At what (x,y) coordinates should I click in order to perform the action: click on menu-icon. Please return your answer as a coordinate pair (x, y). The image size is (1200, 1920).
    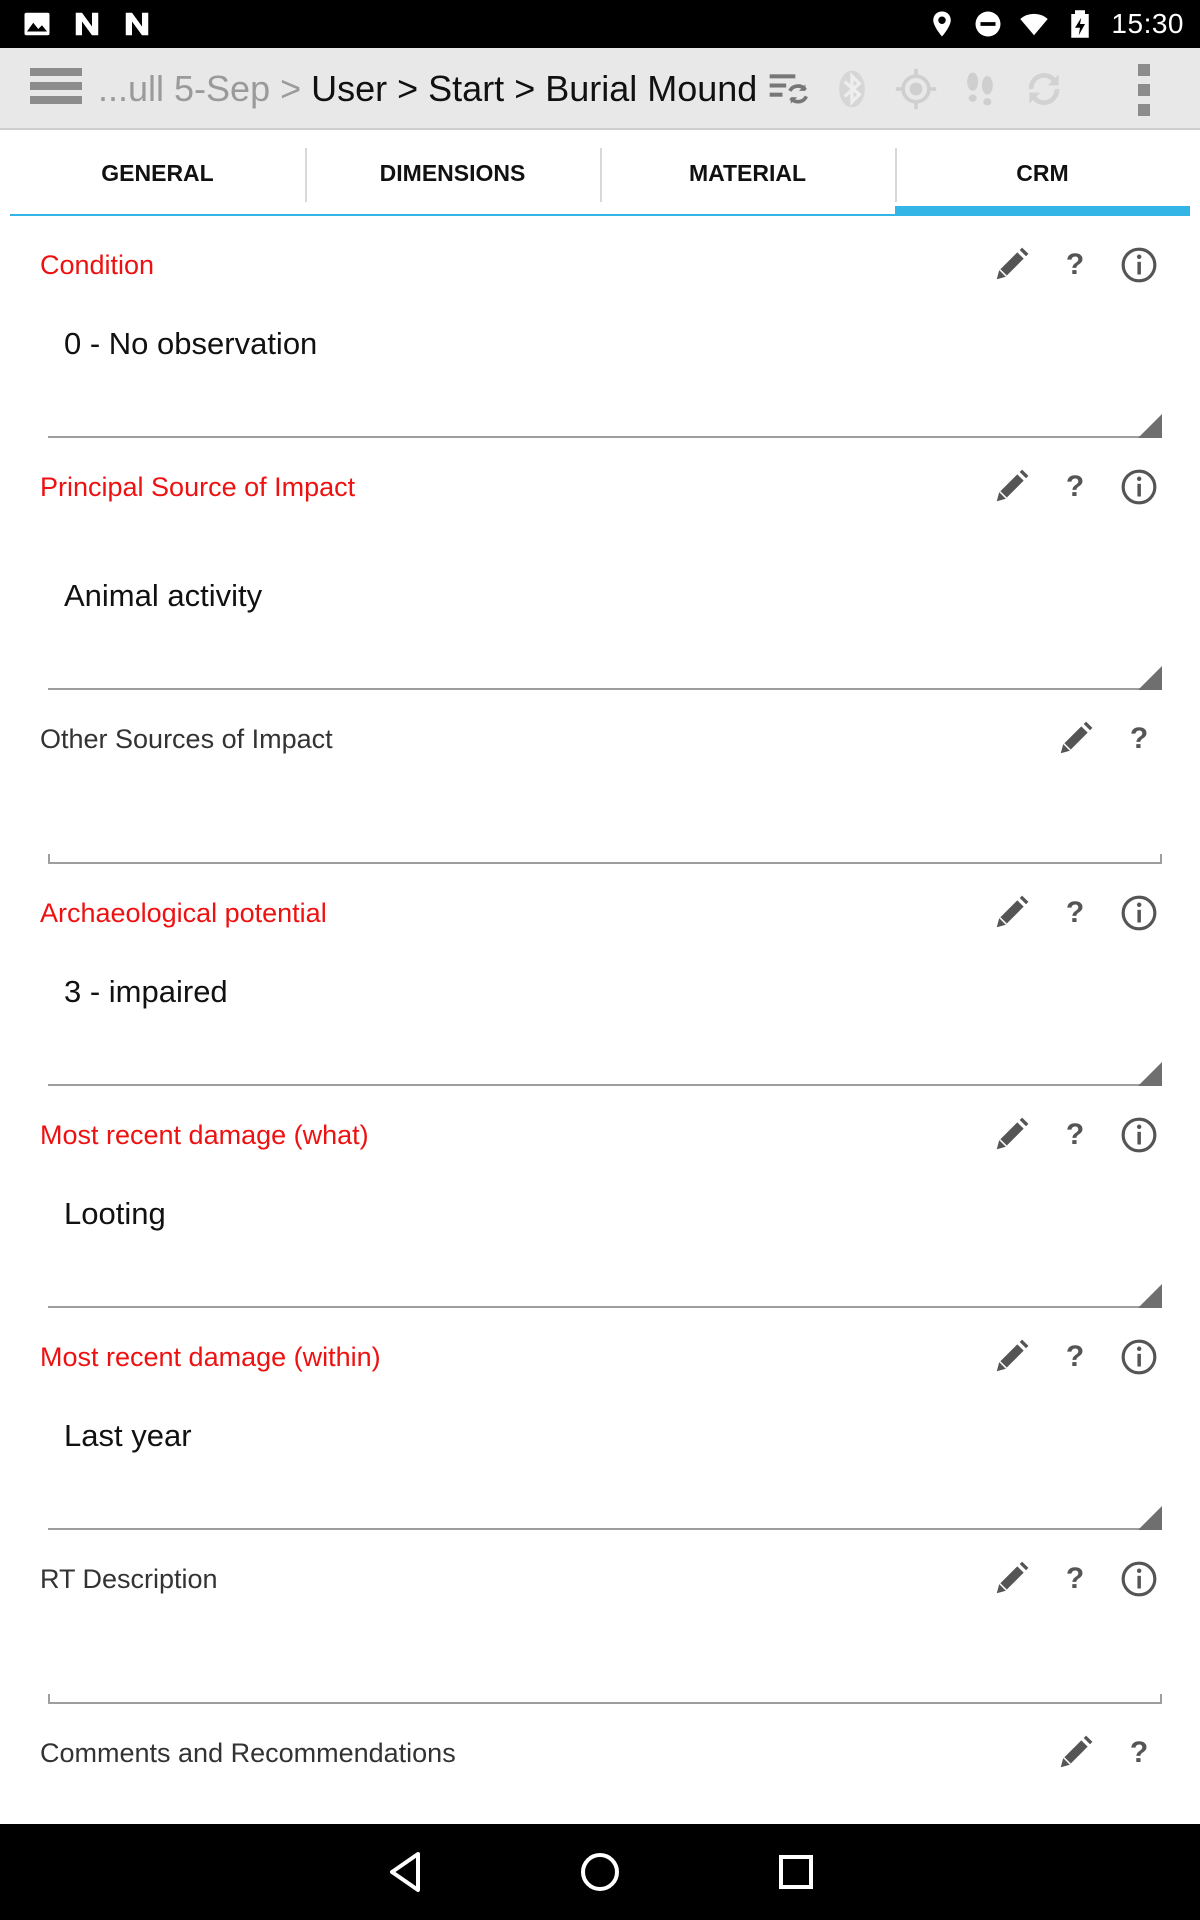
    Looking at the image, I should click on (56, 89).